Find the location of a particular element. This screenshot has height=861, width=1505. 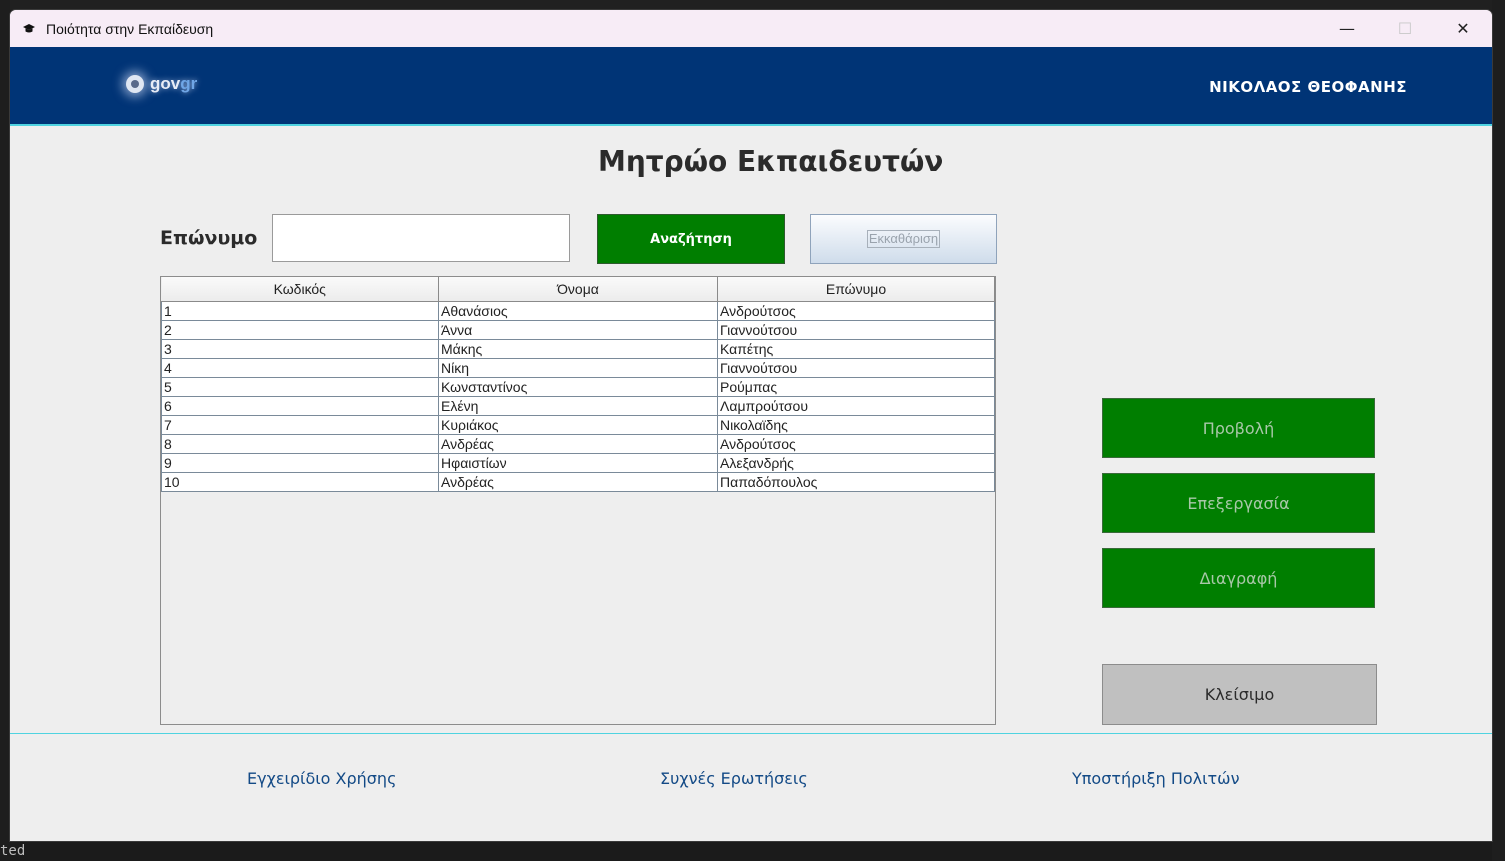

surname-label: Επώνυμο is located at coordinates (209, 238).